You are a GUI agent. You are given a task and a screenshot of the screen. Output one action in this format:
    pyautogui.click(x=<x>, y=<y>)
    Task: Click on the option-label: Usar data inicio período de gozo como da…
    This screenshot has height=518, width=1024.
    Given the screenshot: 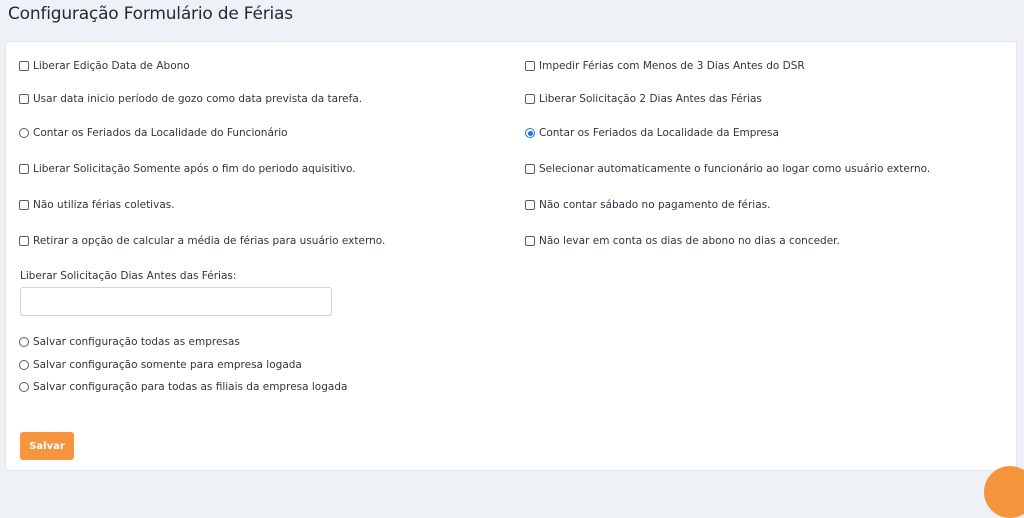 What is the action you would take?
    pyautogui.click(x=198, y=99)
    